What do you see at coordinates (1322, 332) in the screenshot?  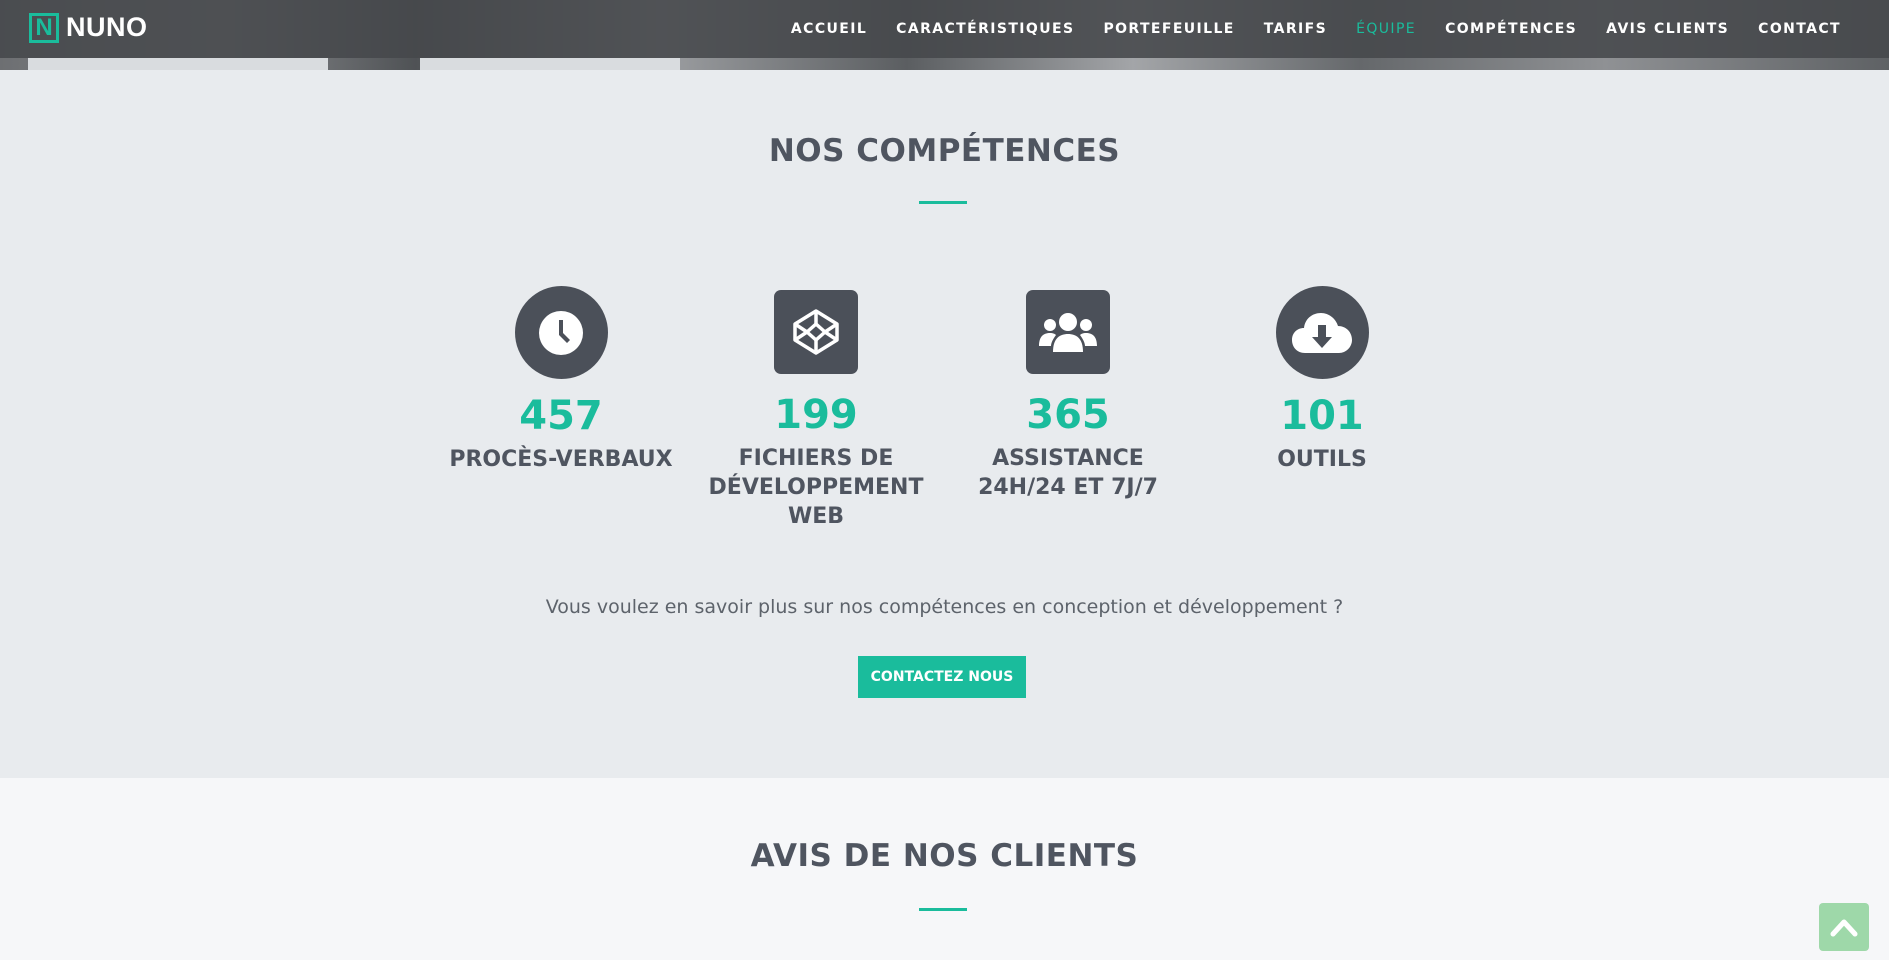 I see `cloud-download-icon` at bounding box center [1322, 332].